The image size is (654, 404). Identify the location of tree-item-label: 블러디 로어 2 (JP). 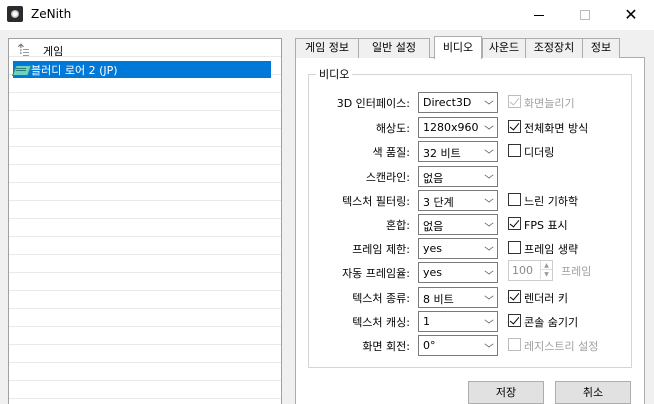
(74, 70).